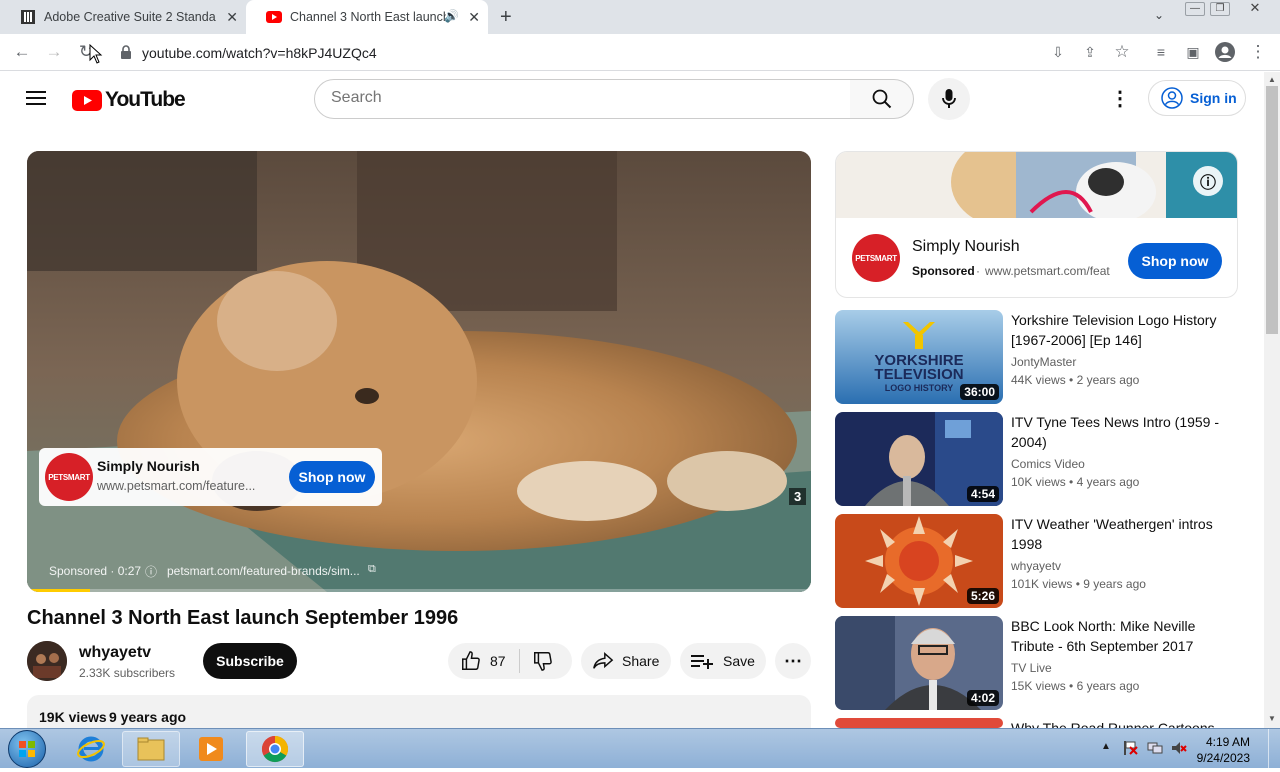  I want to click on chrome-icon, so click(275, 749).